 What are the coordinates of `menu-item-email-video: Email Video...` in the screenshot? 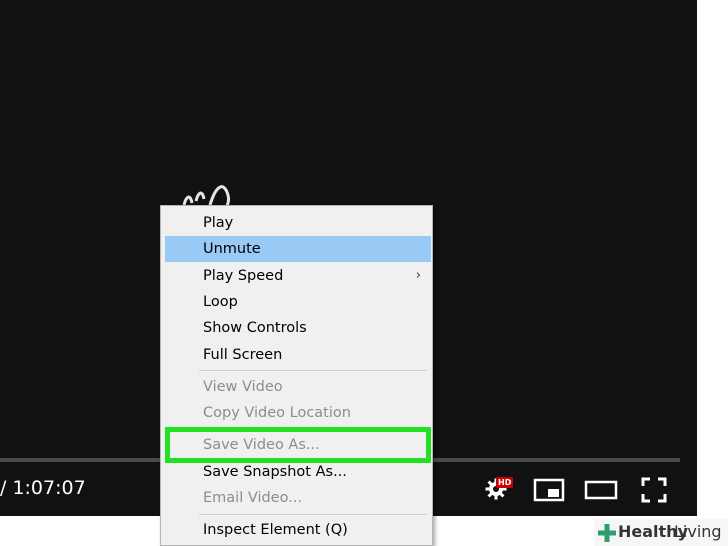 It's located at (298, 498).